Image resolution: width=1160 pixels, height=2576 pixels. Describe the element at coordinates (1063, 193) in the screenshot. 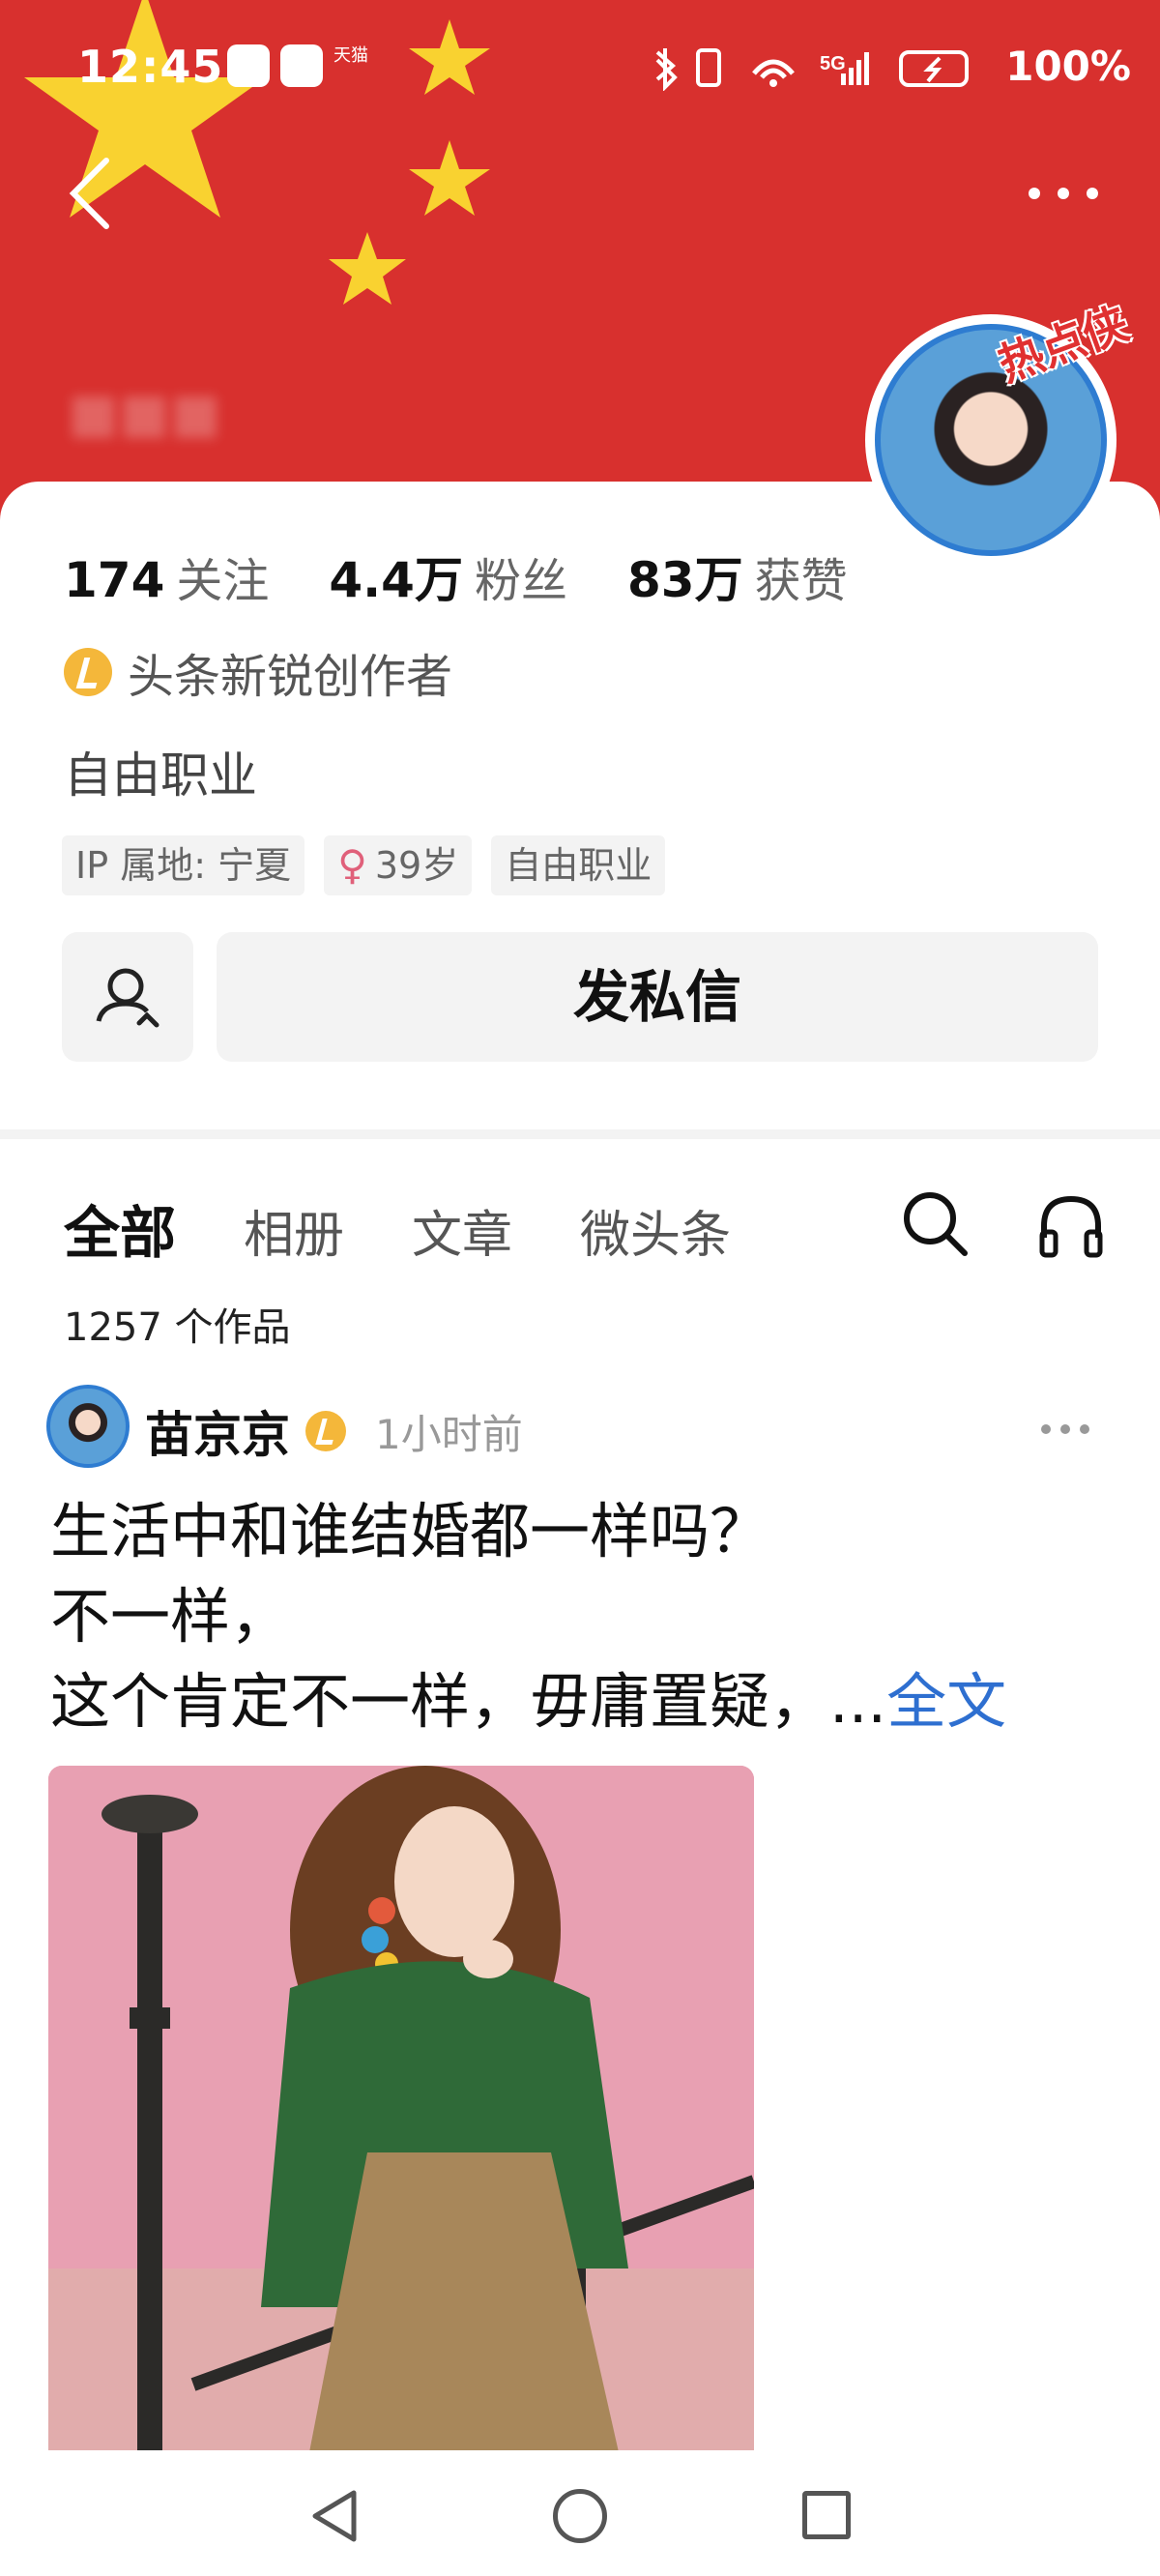

I see `more-icon` at that location.